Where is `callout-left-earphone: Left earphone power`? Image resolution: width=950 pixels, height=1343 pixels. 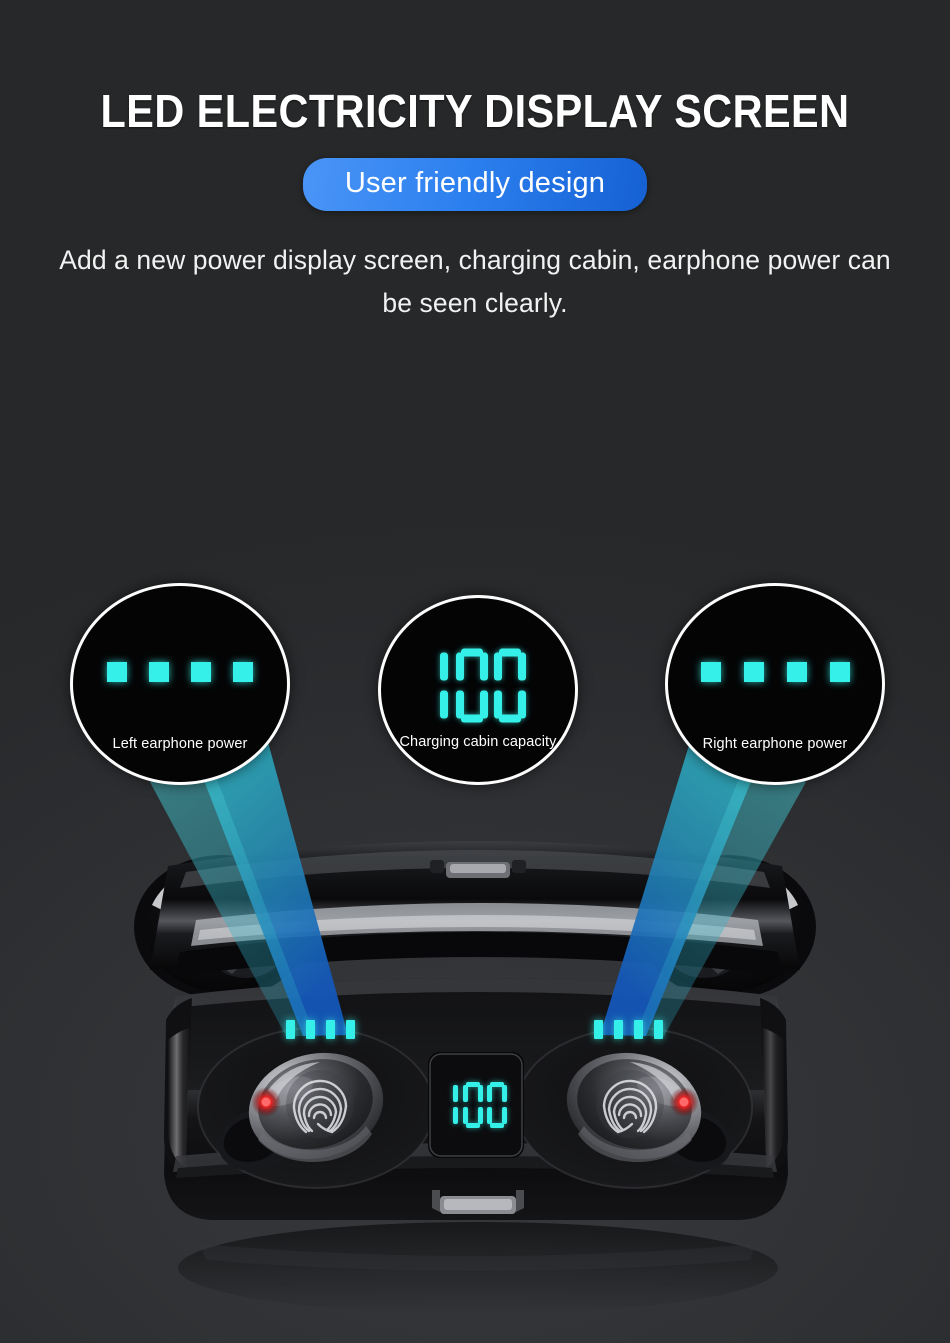
callout-left-earphone: Left earphone power is located at coordinates (180, 684).